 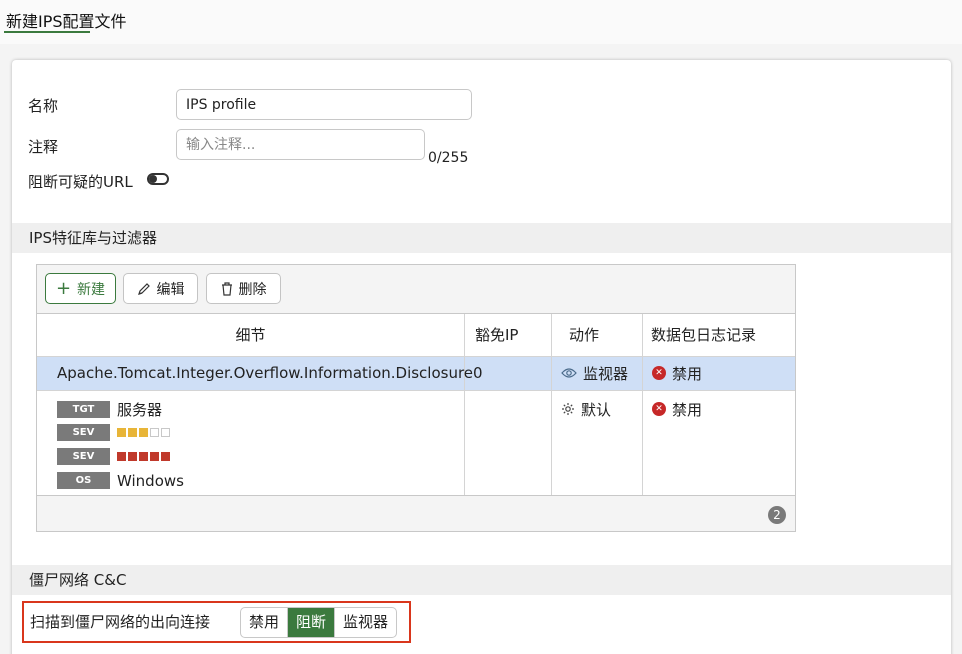 I want to click on option-disable: 禁用, so click(x=264, y=622).